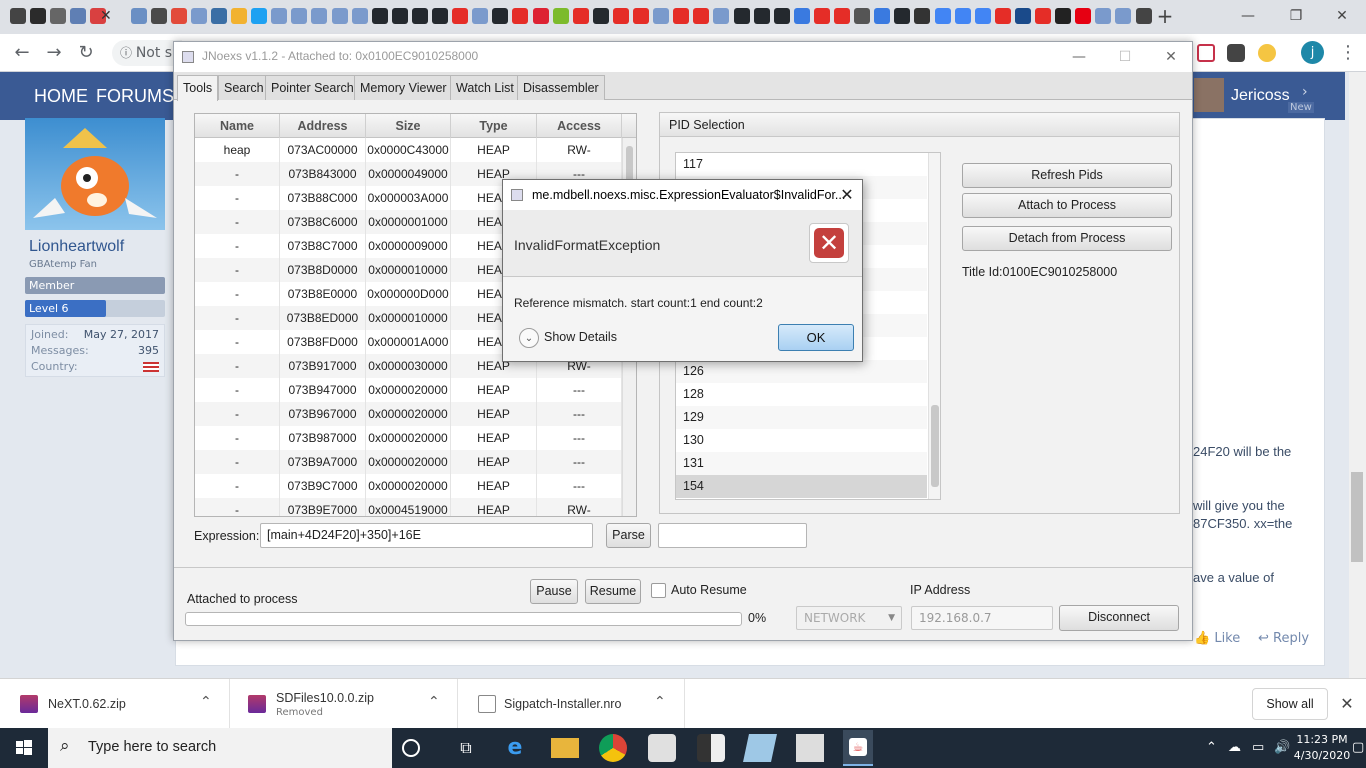 Image resolution: width=1366 pixels, height=768 pixels. I want to click on start-button, so click(24, 748).